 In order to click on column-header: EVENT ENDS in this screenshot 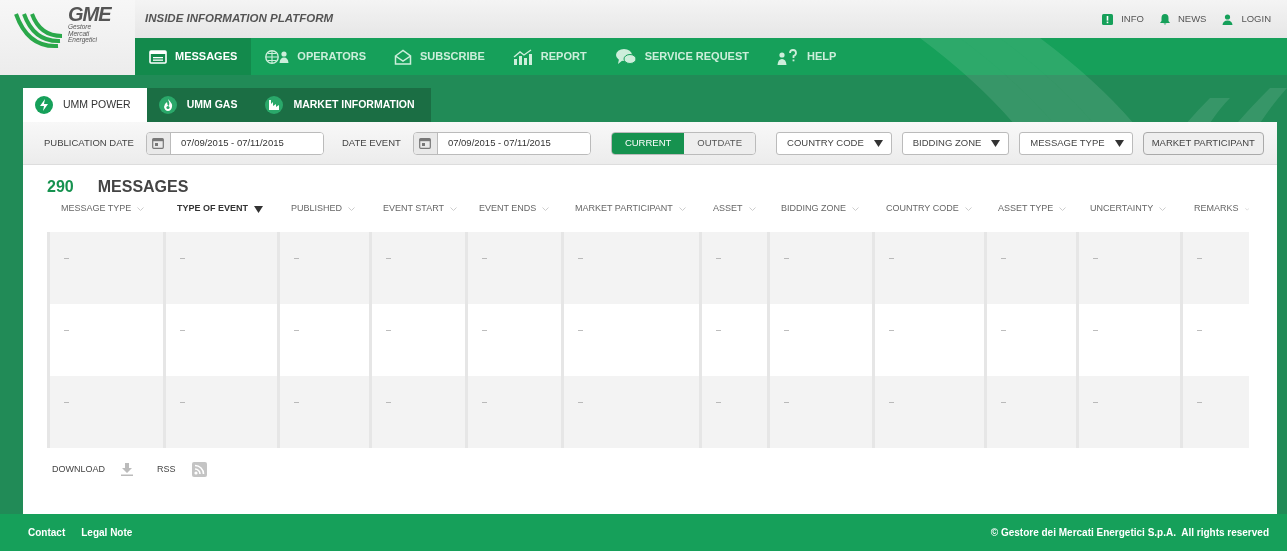, I will do `click(513, 209)`.